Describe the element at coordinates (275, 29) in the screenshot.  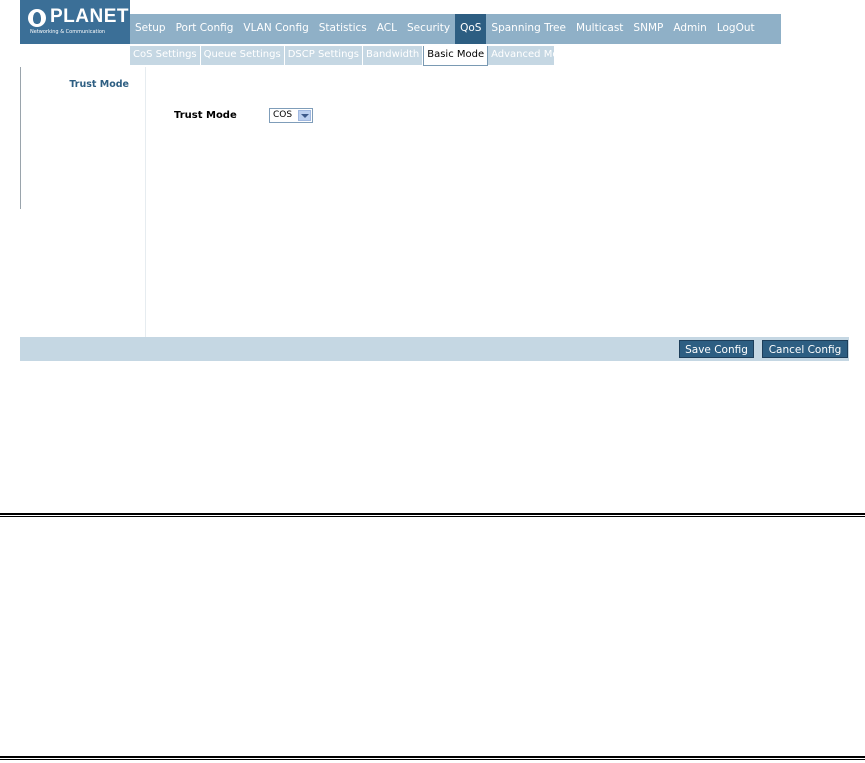
I see `nav-tab-vlan-config: VLAN Config` at that location.